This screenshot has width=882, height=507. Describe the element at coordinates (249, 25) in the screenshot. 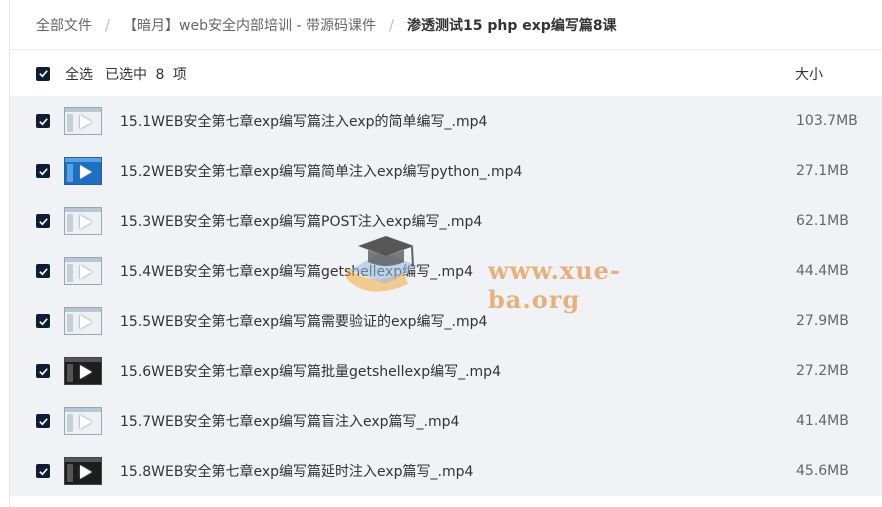

I see `breadcrumb-parent-folder: 【暗月】web安全内部培训 - 带源码课件` at that location.